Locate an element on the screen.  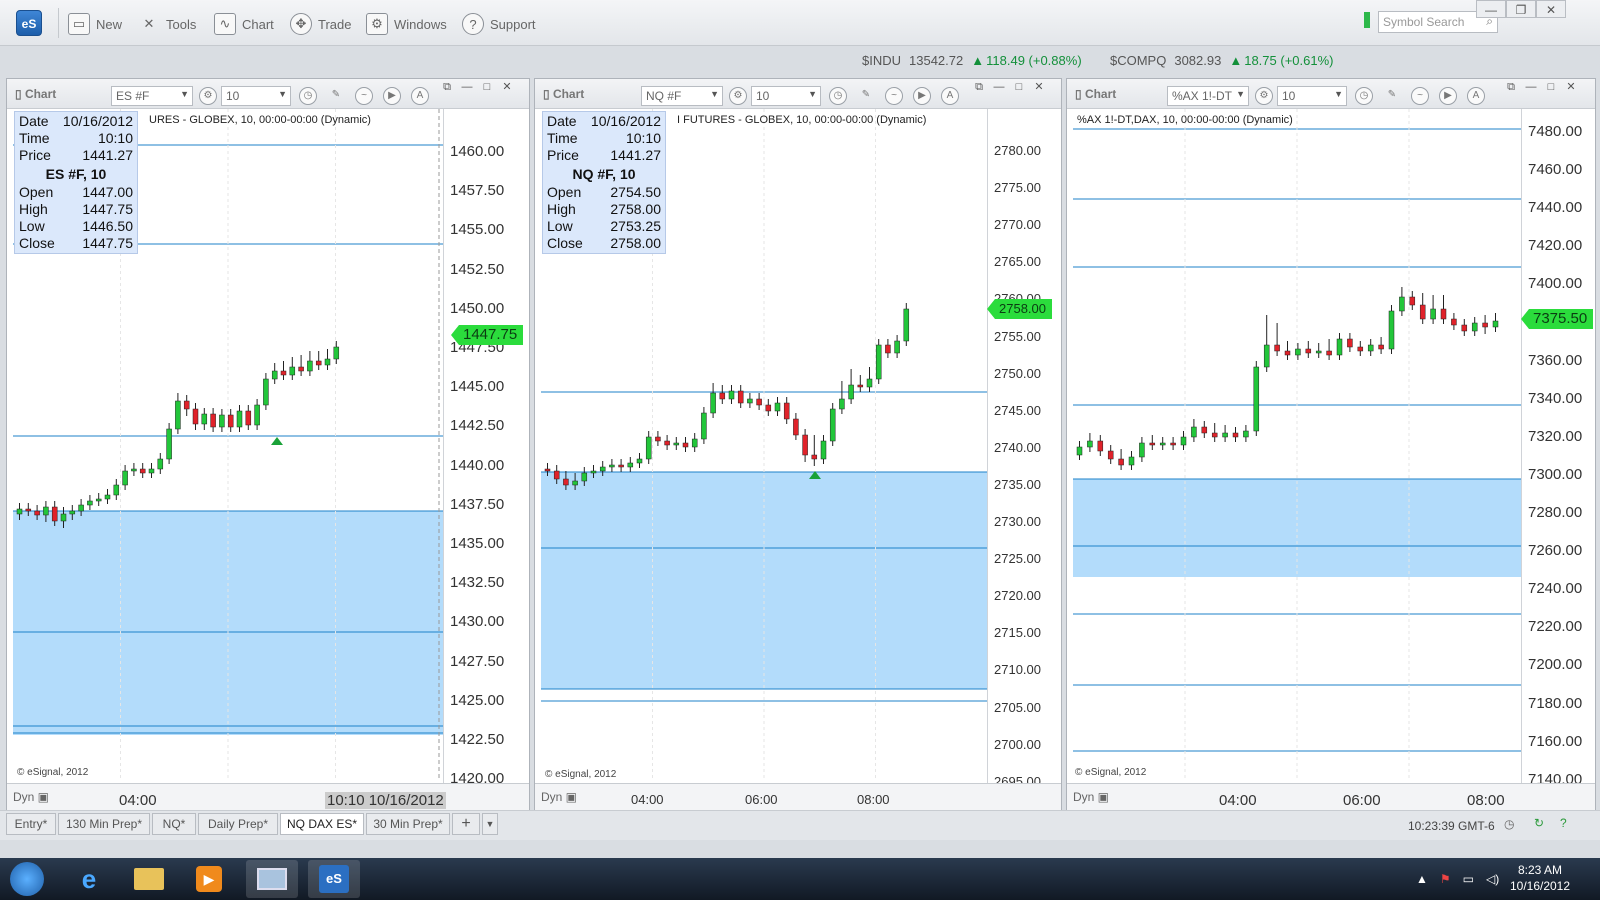
info-label: Low is located at coordinates (32, 226).